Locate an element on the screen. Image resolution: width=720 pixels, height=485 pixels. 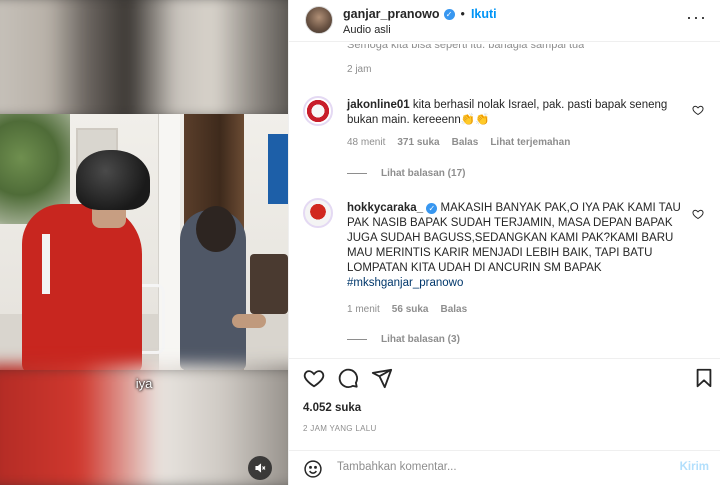
previous-comment-time: 2 jam is located at coordinates (359, 69).